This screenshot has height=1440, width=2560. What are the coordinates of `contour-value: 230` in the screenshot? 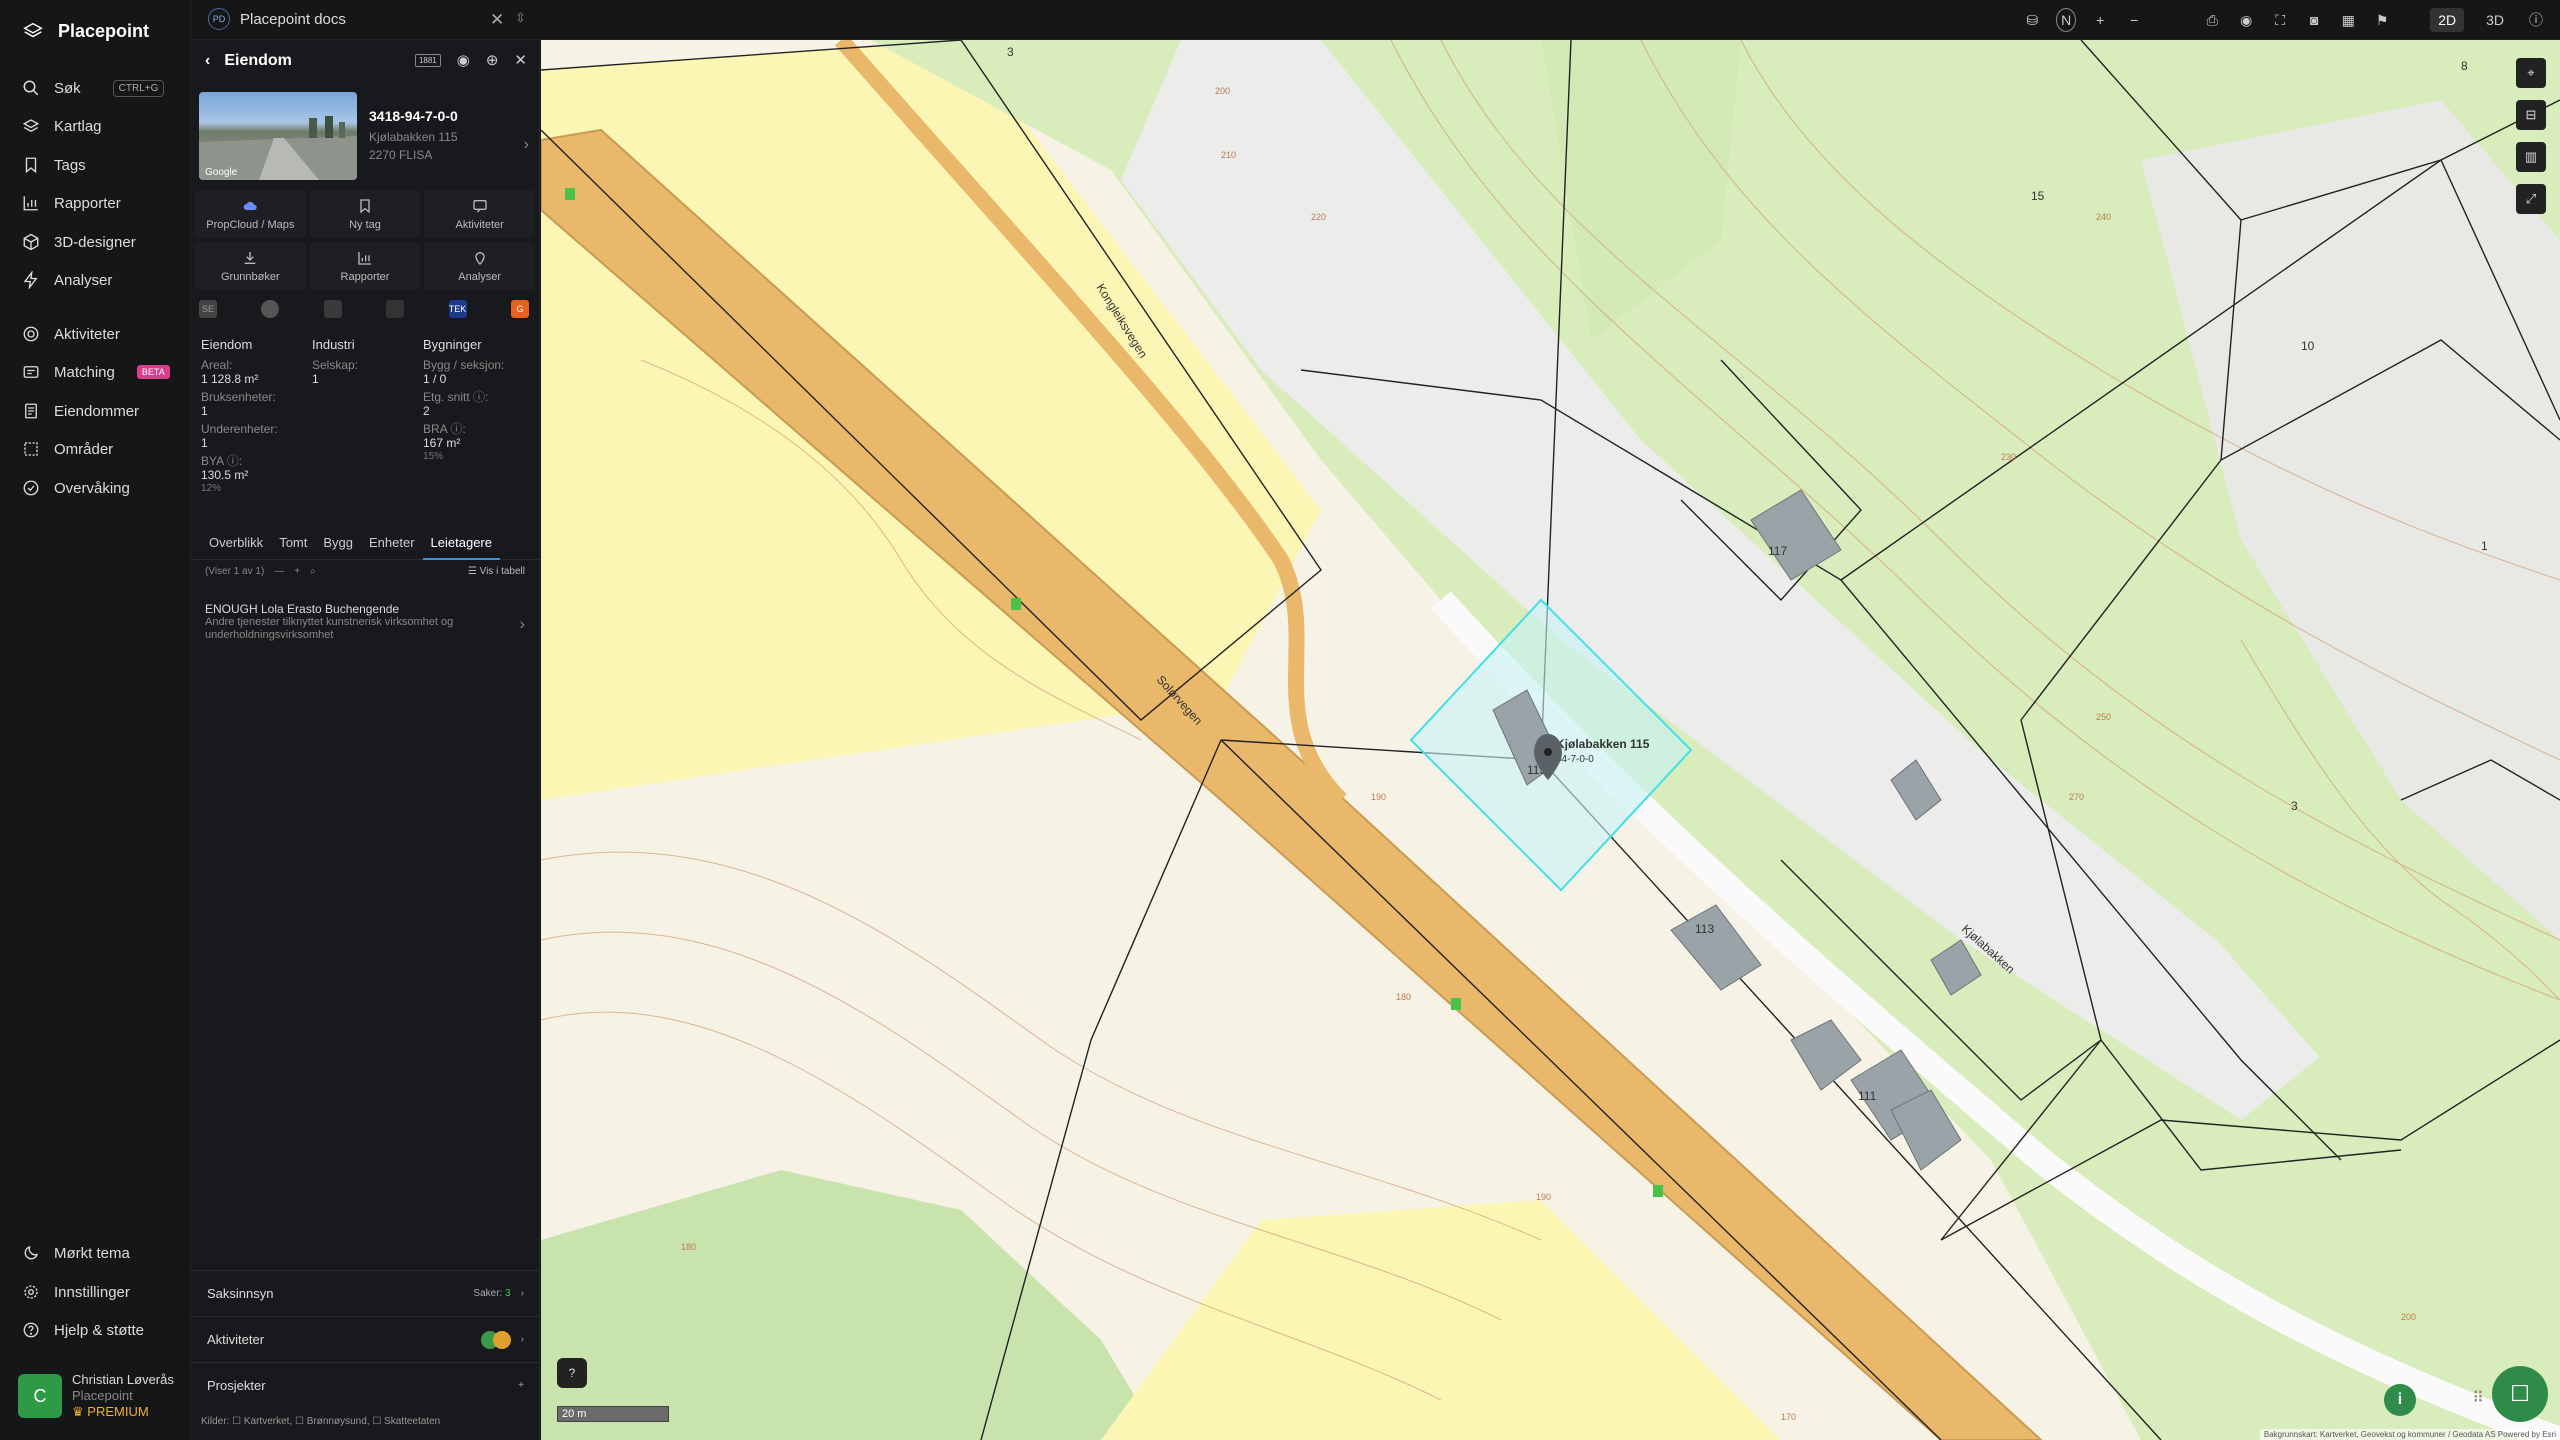 It's located at (2008, 457).